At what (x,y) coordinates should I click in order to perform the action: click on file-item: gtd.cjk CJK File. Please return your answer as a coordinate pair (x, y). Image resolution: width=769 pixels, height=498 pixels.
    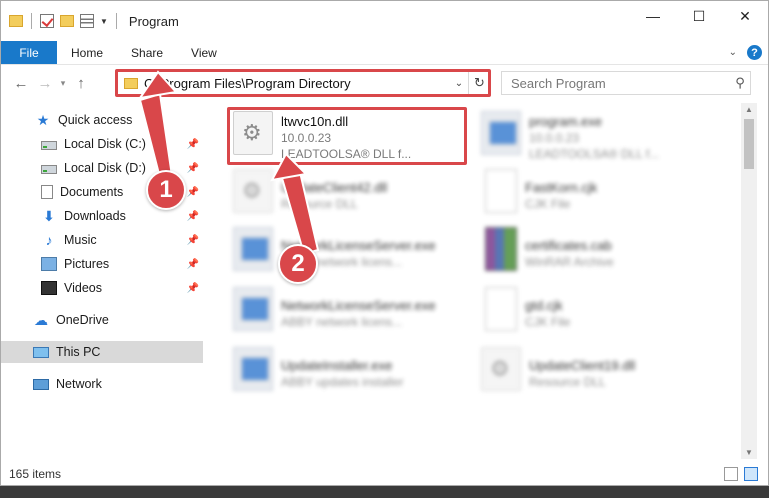
    Looking at the image, I should click on (597, 313).